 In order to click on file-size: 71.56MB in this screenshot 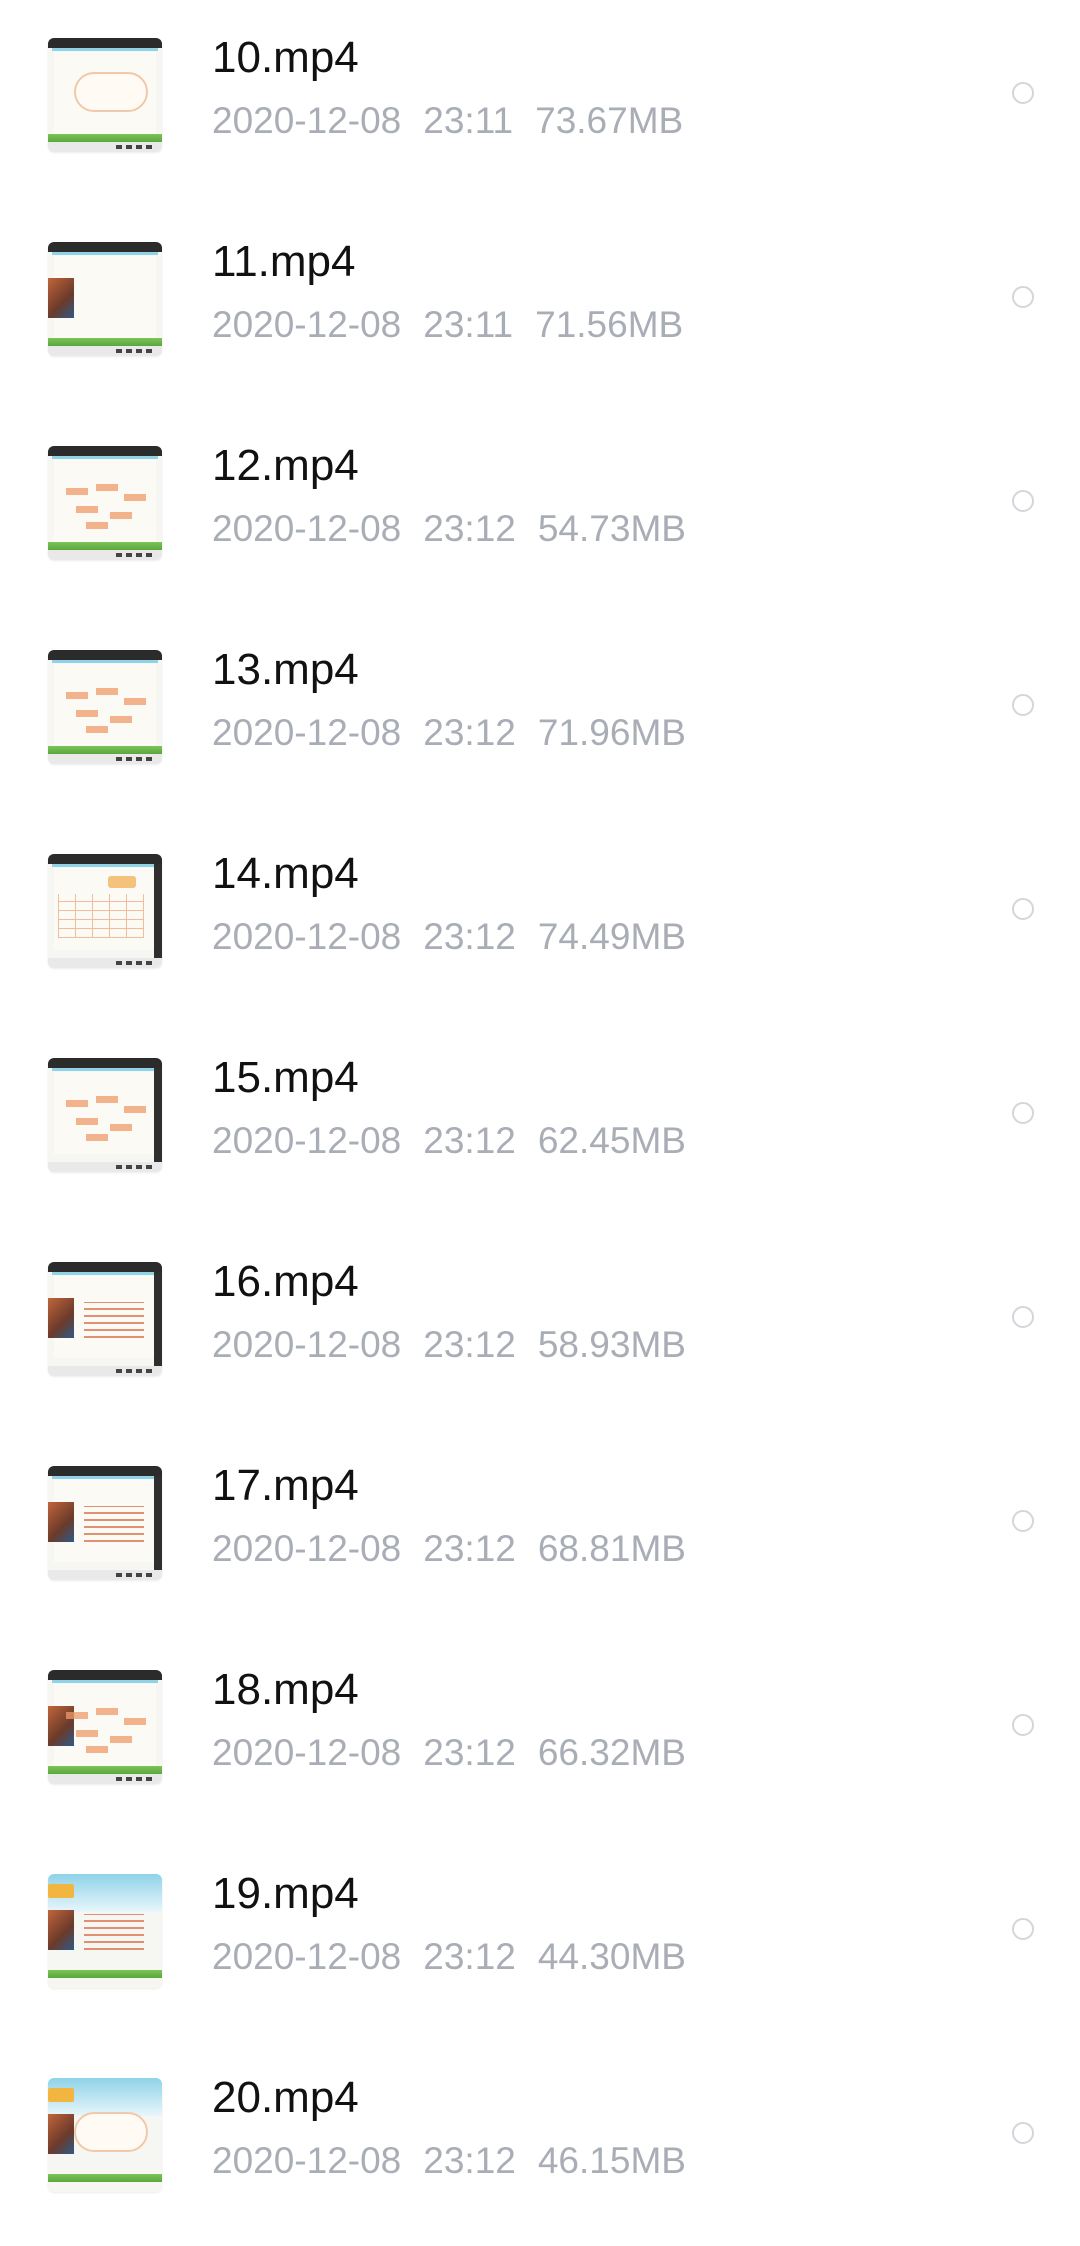, I will do `click(609, 324)`.